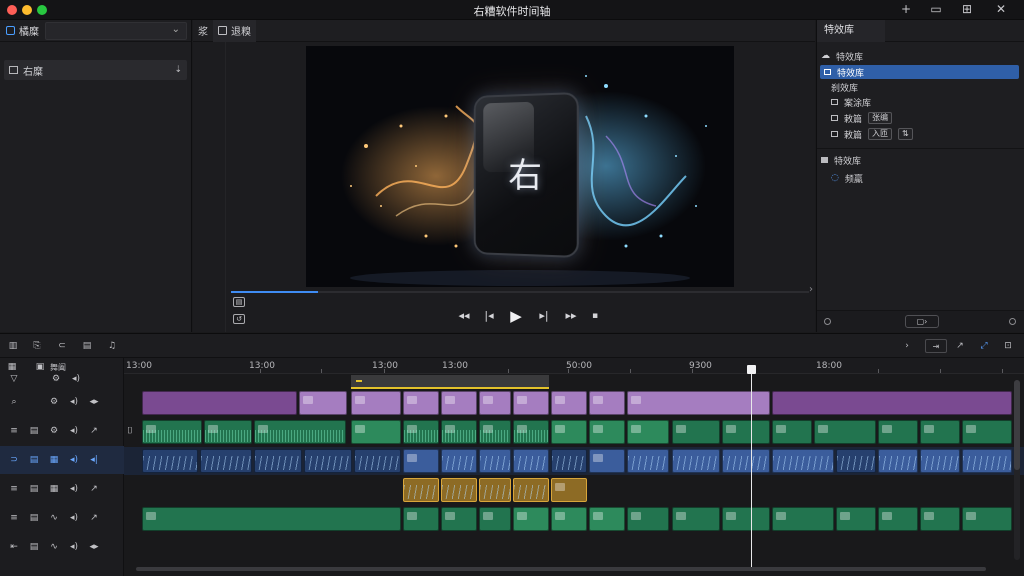 This screenshot has height=576, width=1024. Describe the element at coordinates (54, 431) in the screenshot. I see `sliders-icon: ⚙` at that location.